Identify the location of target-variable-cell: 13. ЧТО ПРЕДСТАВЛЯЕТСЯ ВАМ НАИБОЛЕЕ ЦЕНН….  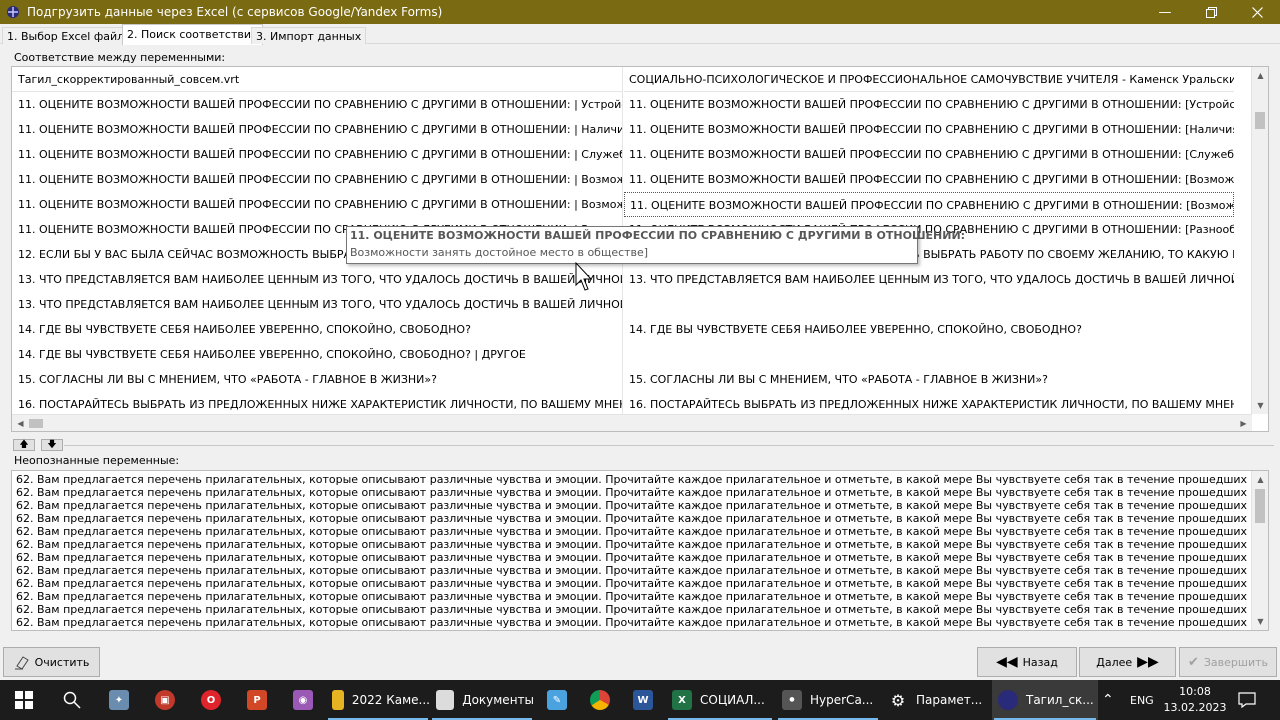
(929, 279).